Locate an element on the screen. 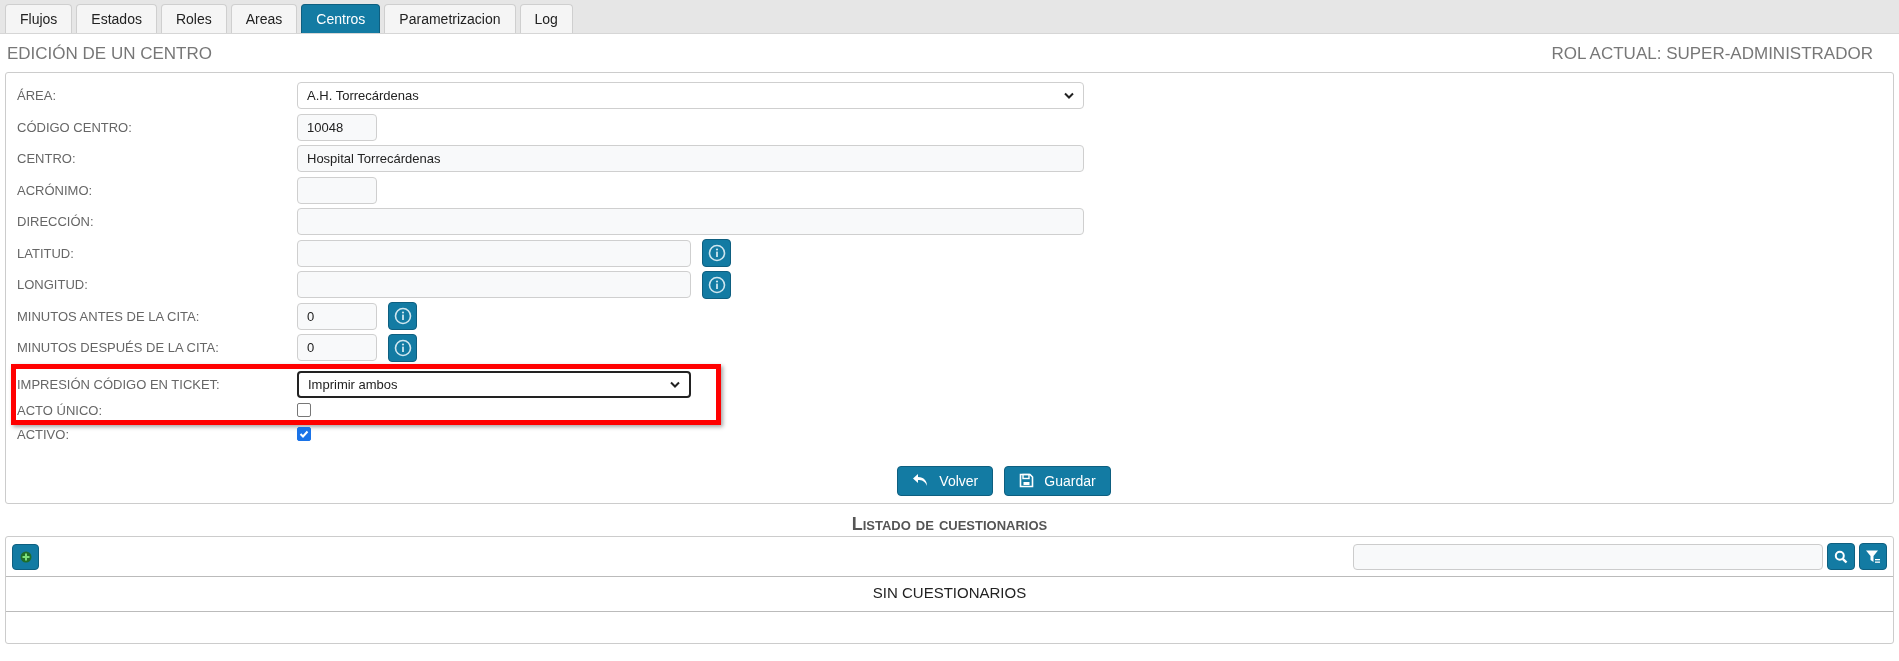 Image resolution: width=1899 pixels, height=661 pixels. tab: Parametrizacion is located at coordinates (450, 18).